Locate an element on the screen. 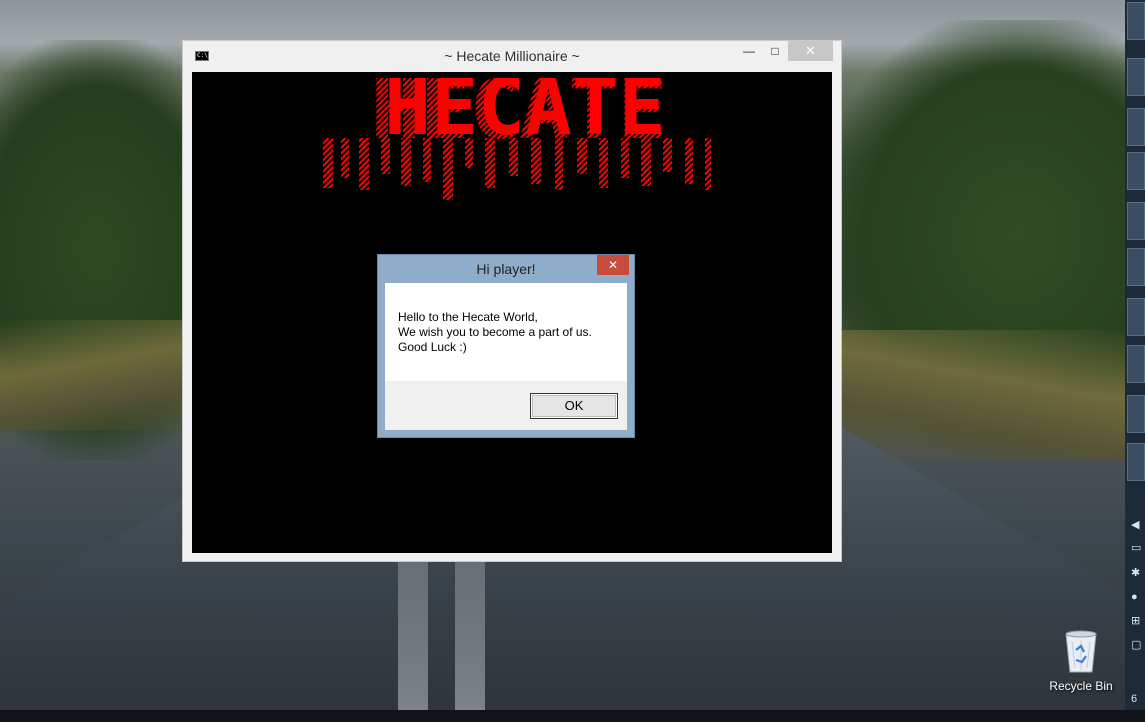 The height and width of the screenshot is (722, 1145). logo-text: HECATE is located at coordinates (525, 115).